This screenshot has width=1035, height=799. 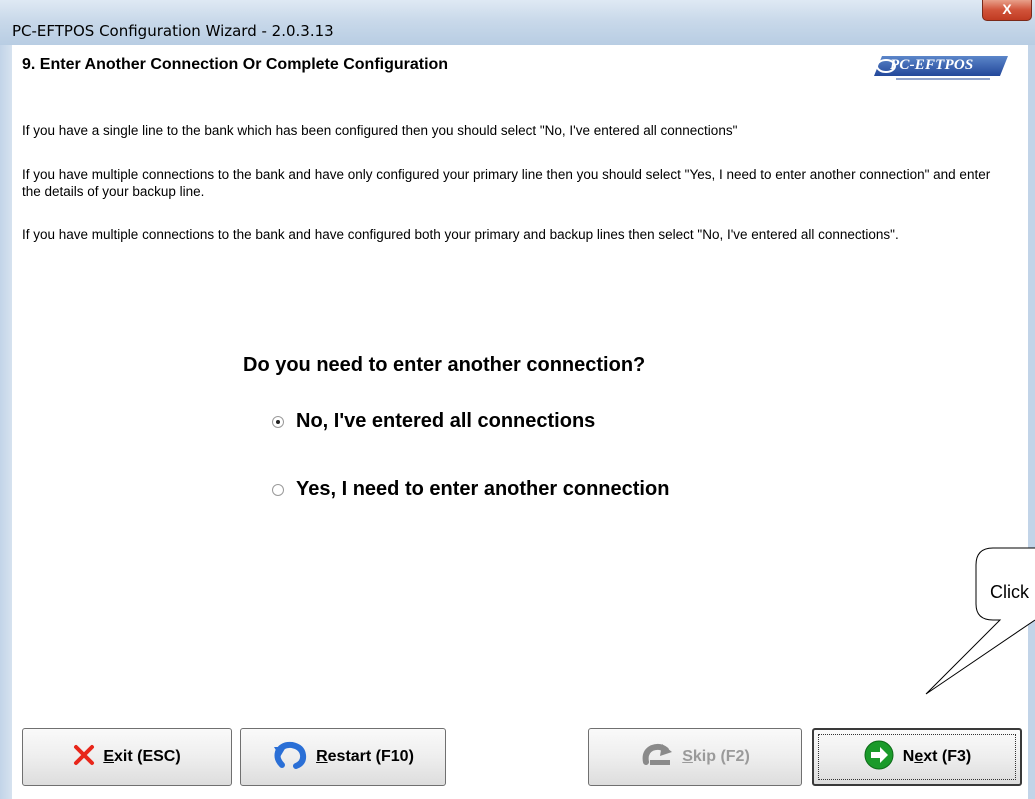 I want to click on restart-button: Restart (F10), so click(x=343, y=757).